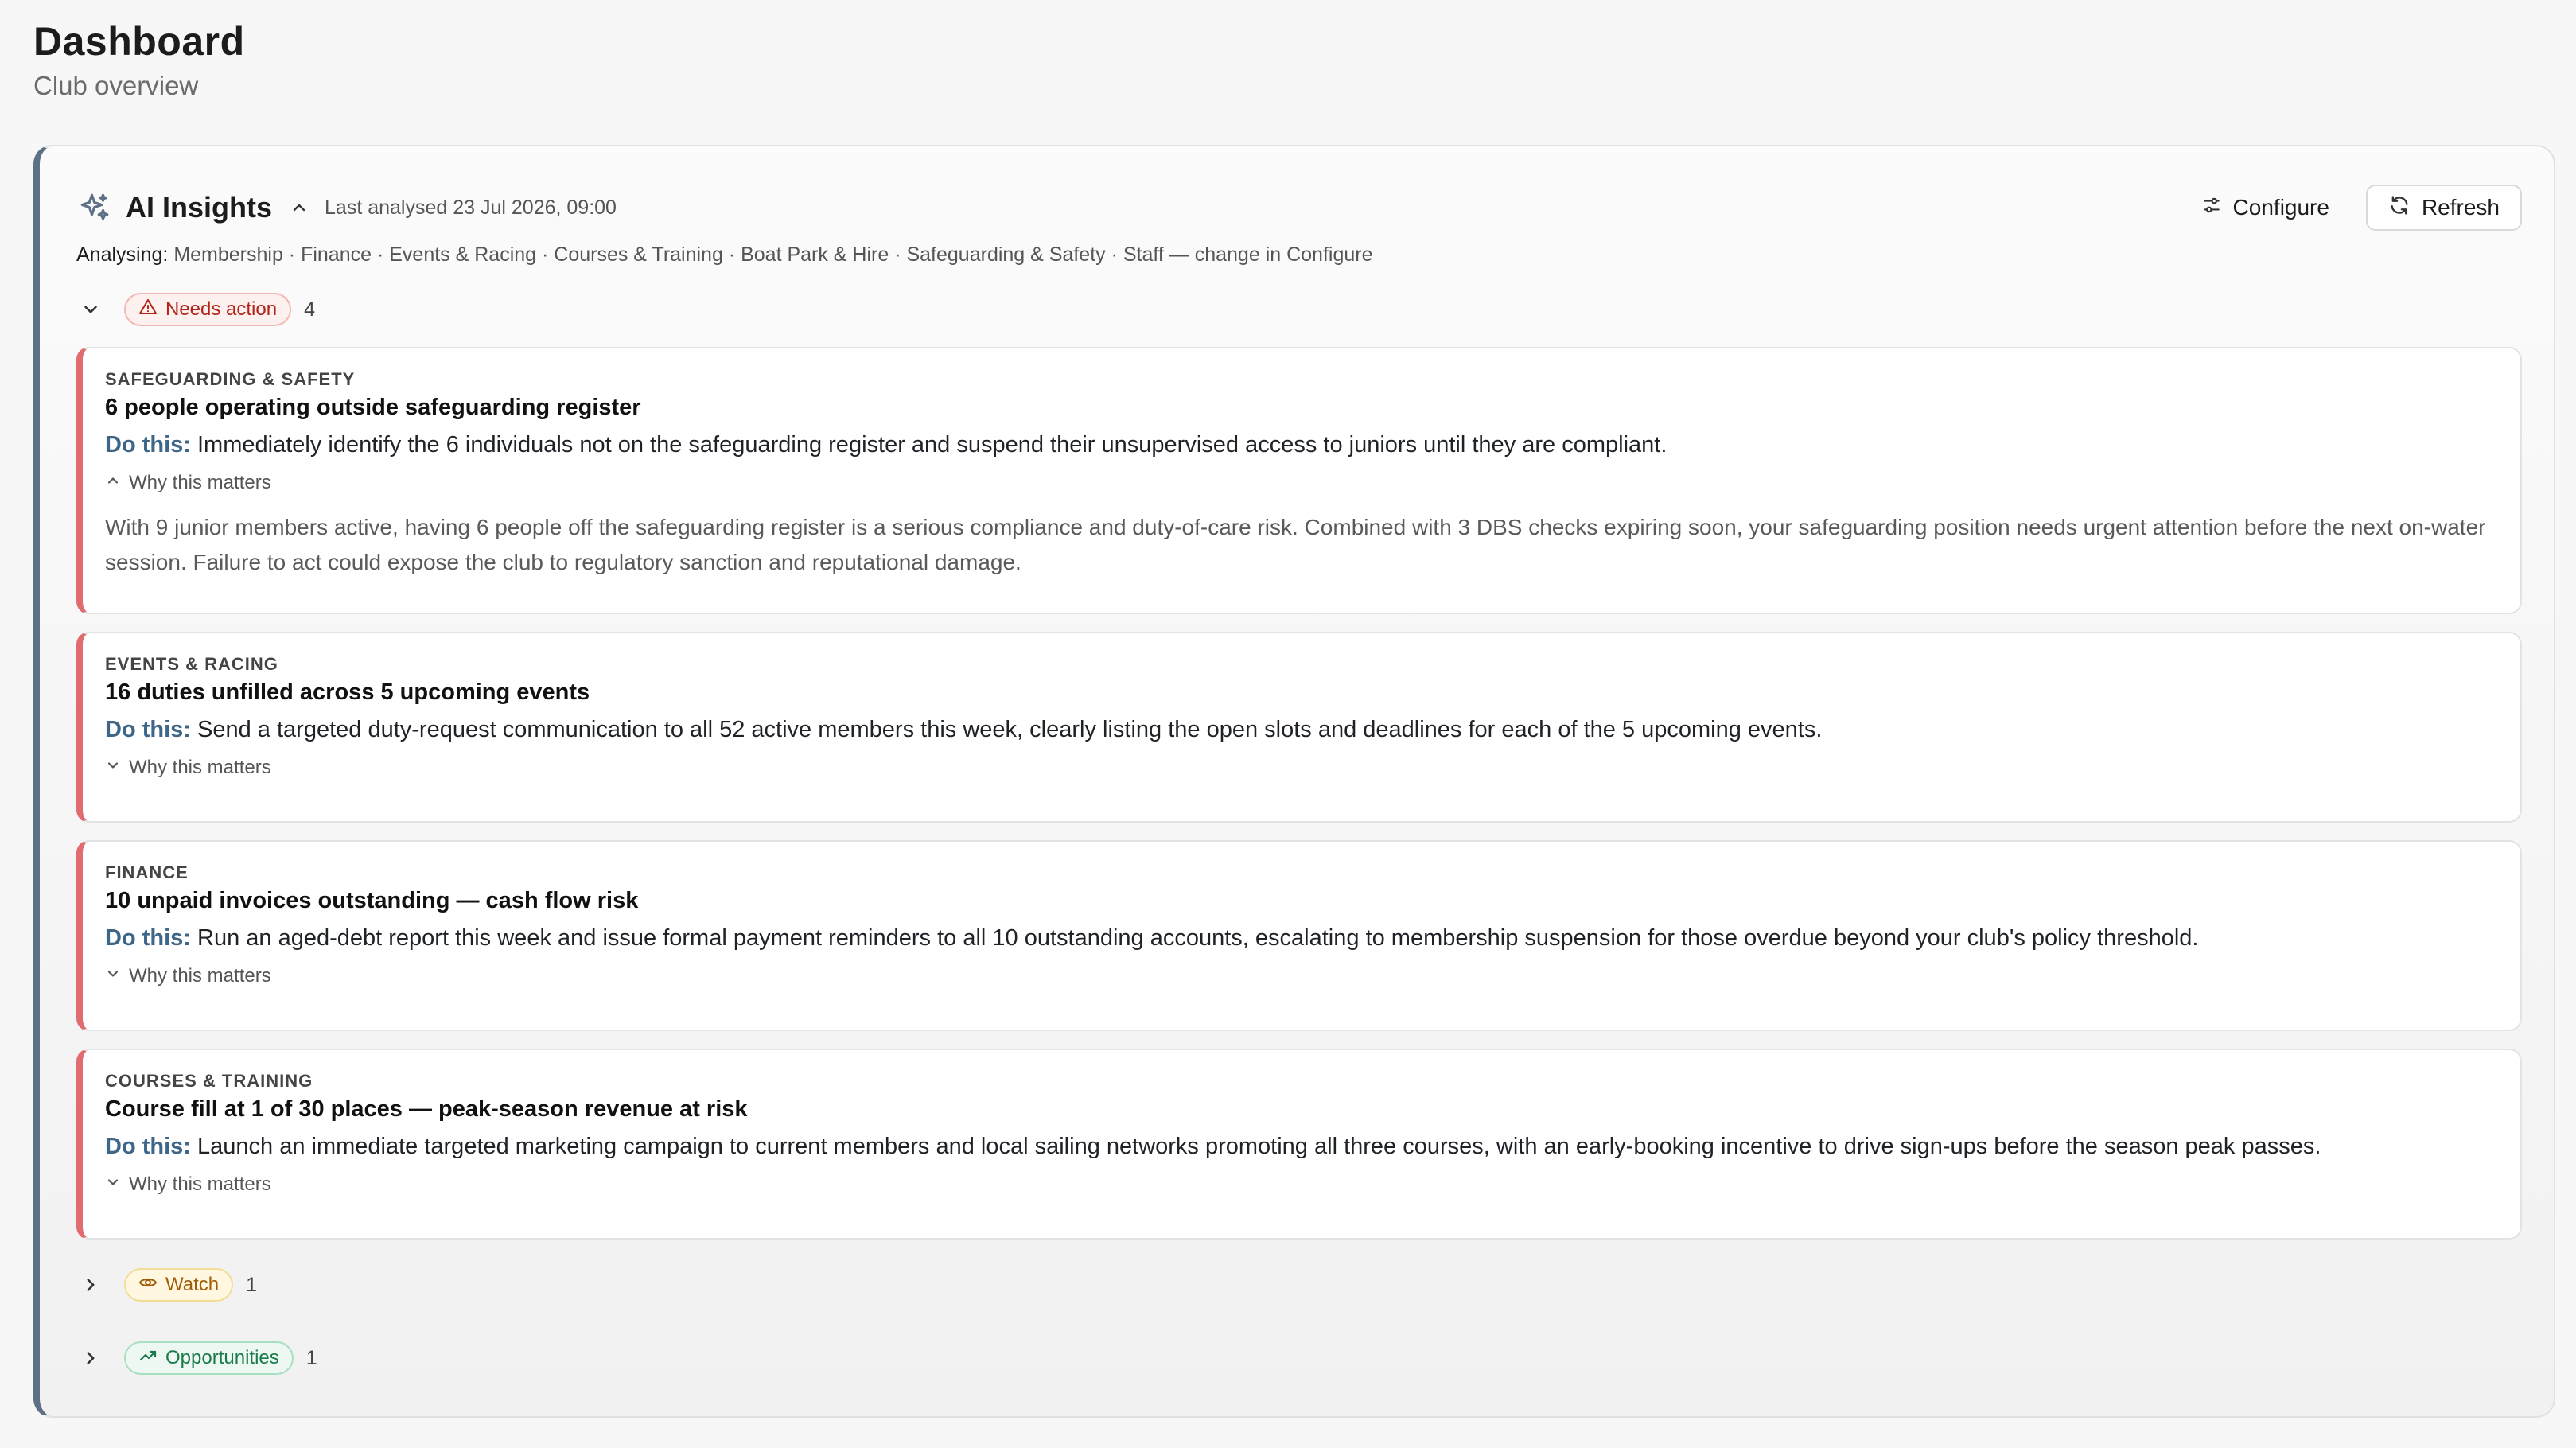 Image resolution: width=2576 pixels, height=1448 pixels. I want to click on page-header: Dashboard Club overview, so click(139, 60).